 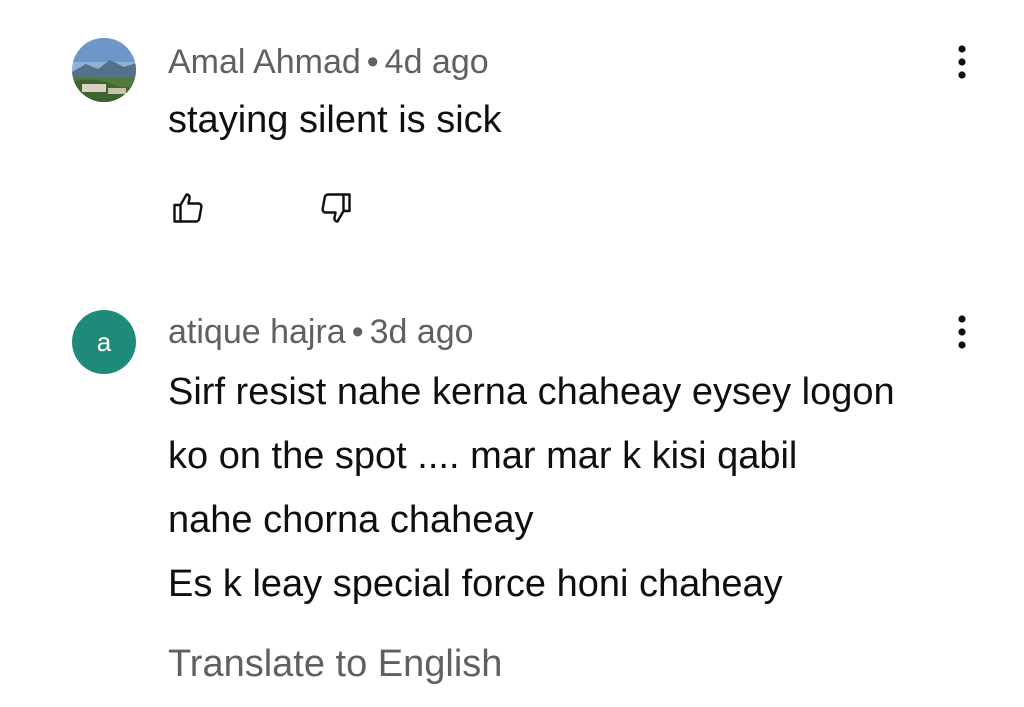 I want to click on dislike-button, so click(x=336, y=208).